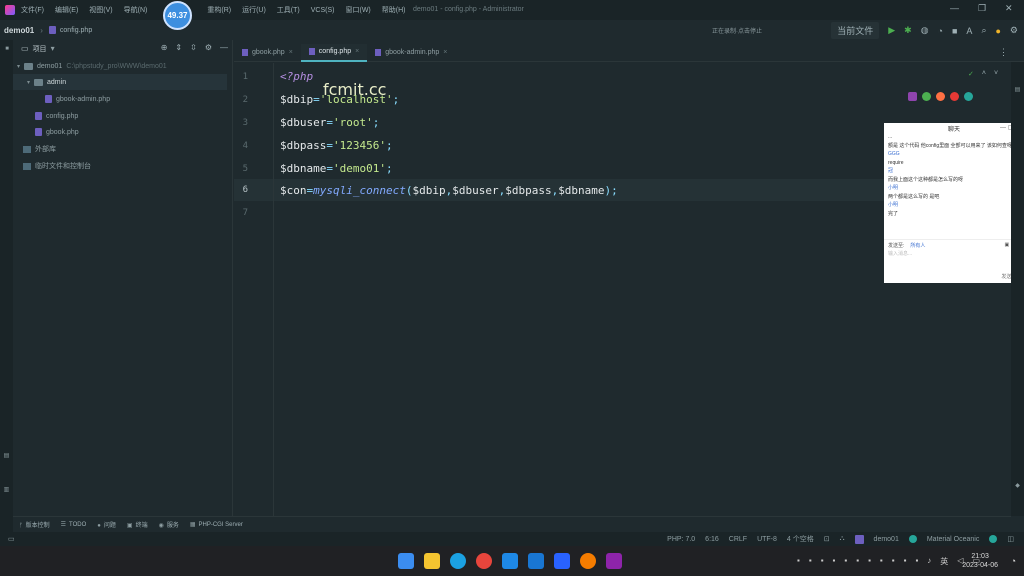  Describe the element at coordinates (74, 524) in the screenshot. I see `toolwindow-todo: ☰ TODO` at that location.